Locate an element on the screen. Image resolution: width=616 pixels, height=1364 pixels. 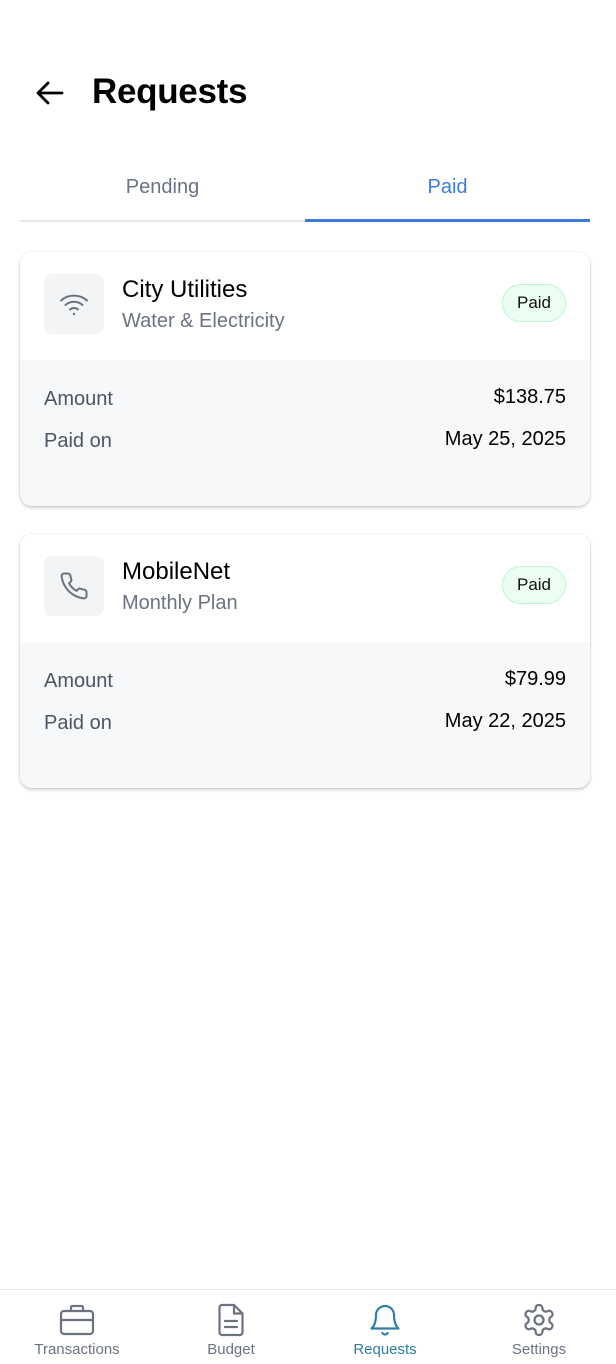
back-button is located at coordinates (50, 93).